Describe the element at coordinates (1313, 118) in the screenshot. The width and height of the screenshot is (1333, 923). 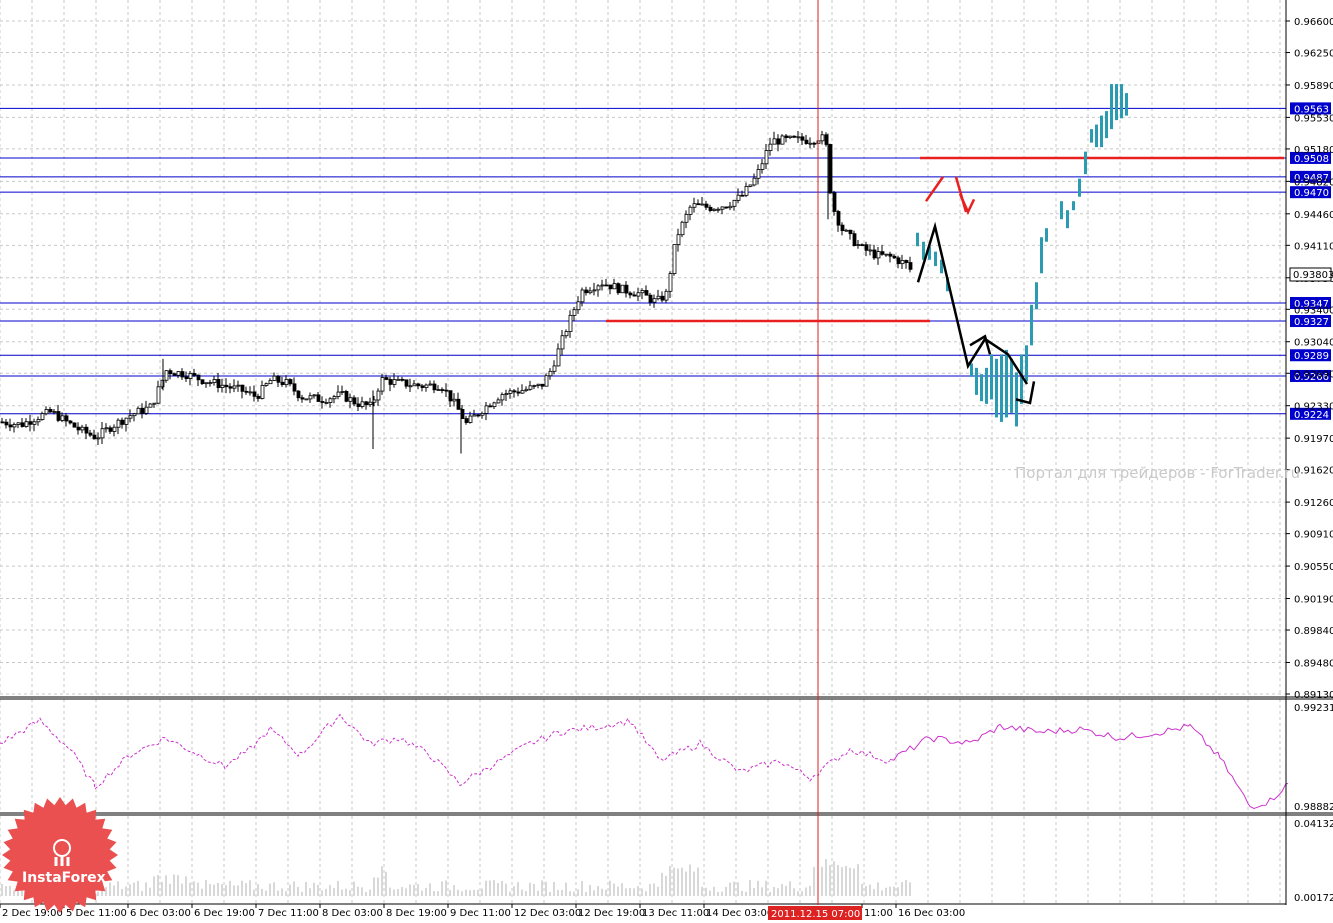
I see `y-tick-label: 0.95530` at that location.